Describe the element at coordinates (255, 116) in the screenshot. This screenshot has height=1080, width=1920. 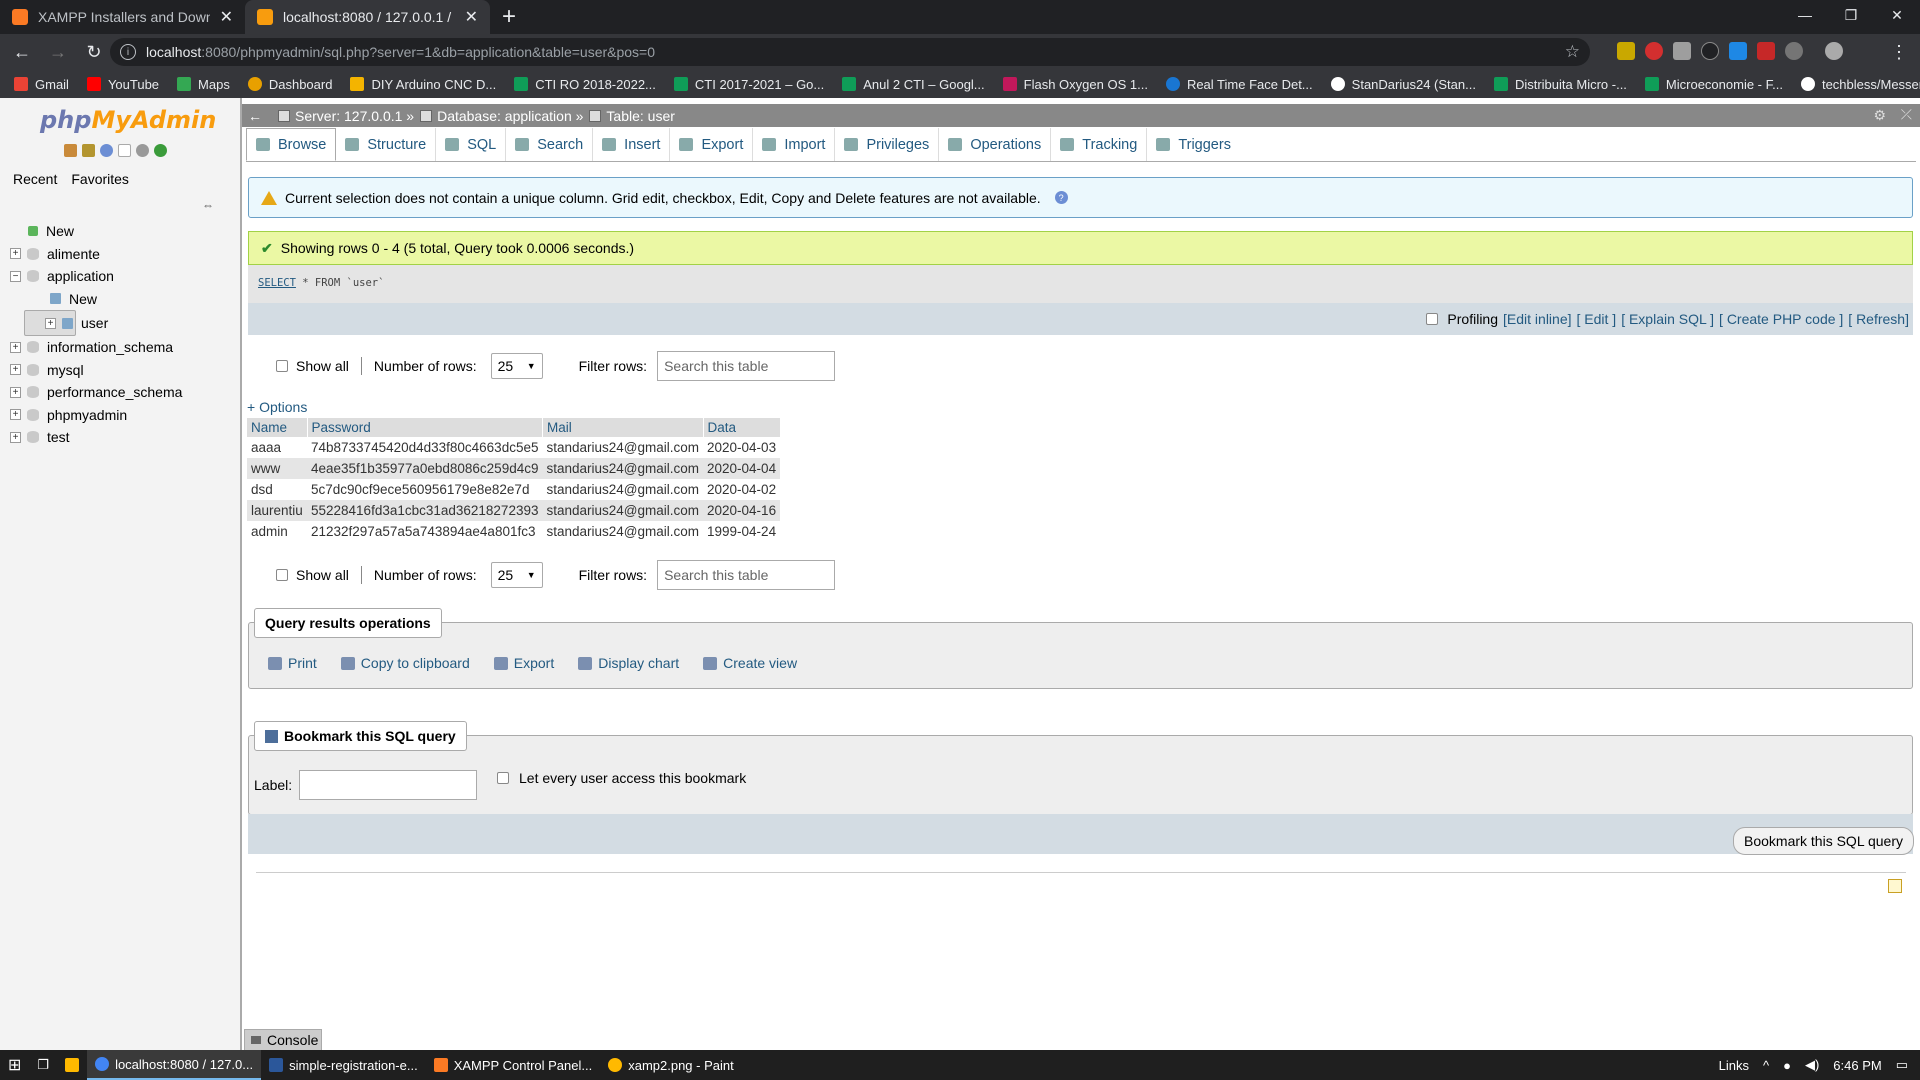
I see `collapse-nav-arrow-icon: ←` at that location.